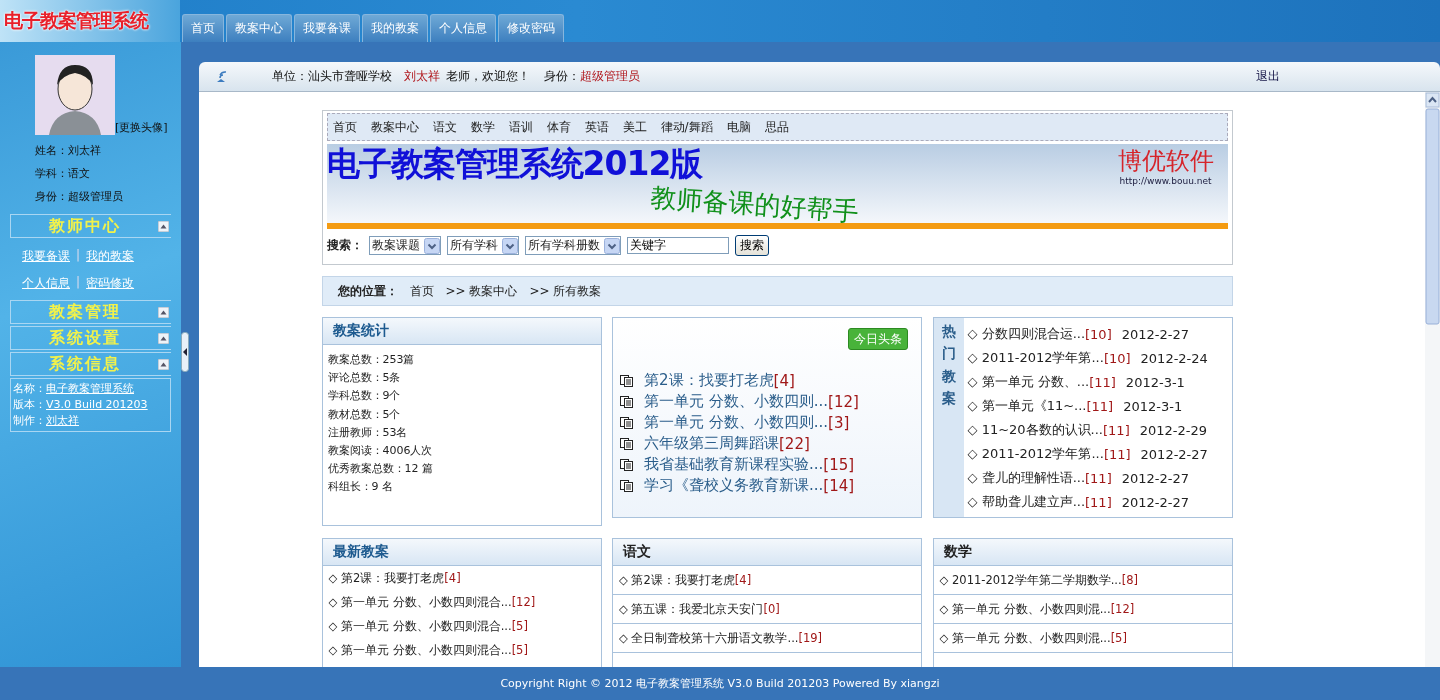 The width and height of the screenshot is (1440, 700). Describe the element at coordinates (29, 404) in the screenshot. I see `info-label: 版本：` at that location.